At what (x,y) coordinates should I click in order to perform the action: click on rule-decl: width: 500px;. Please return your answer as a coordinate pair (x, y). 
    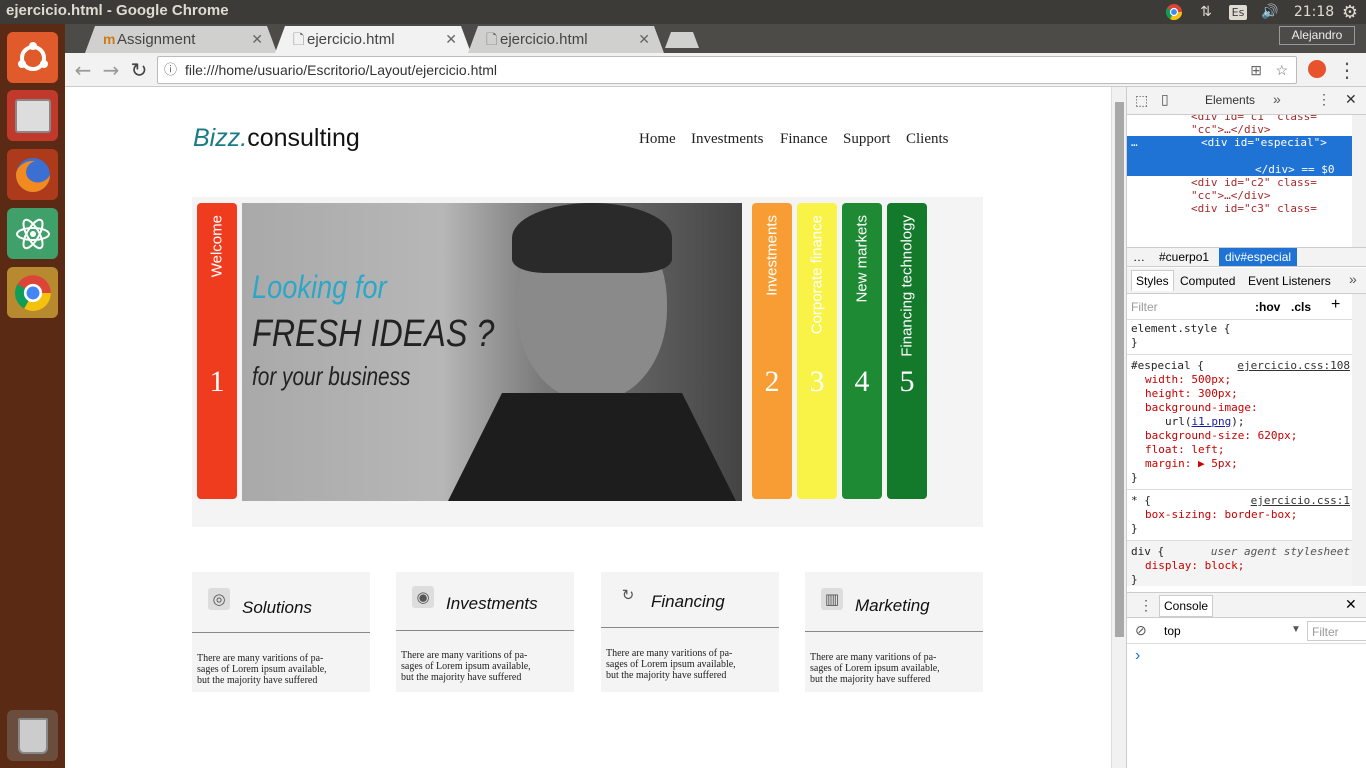
    Looking at the image, I should click on (1241, 380).